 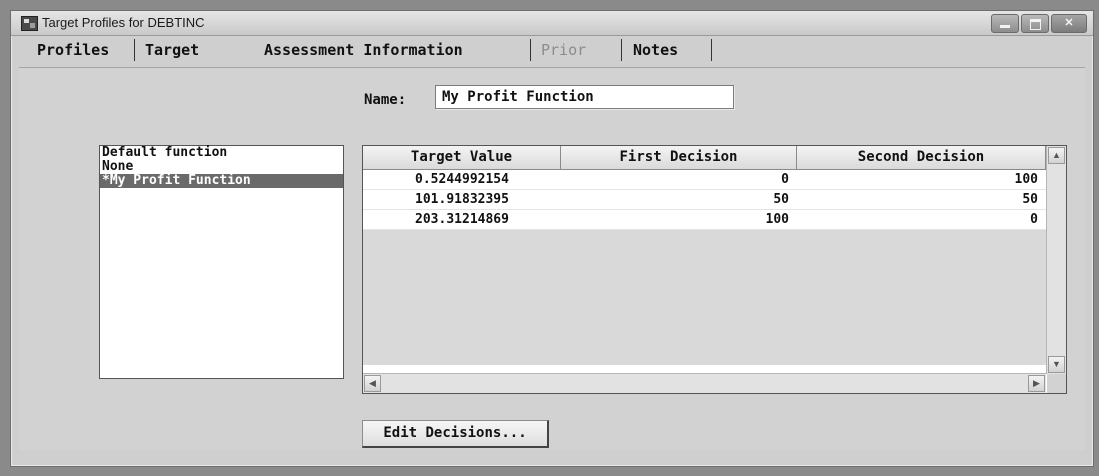 What do you see at coordinates (1056, 383) in the screenshot?
I see `scrollbar-corner` at bounding box center [1056, 383].